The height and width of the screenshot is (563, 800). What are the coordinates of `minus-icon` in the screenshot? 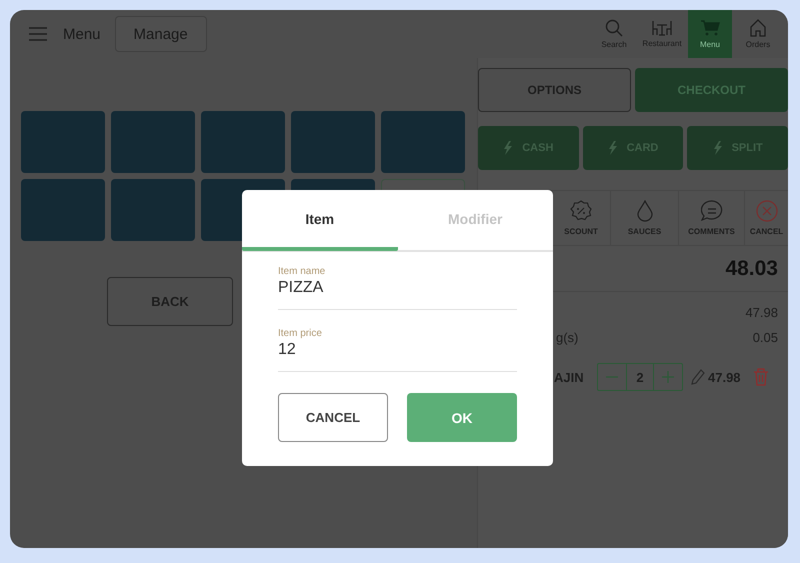 It's located at (612, 377).